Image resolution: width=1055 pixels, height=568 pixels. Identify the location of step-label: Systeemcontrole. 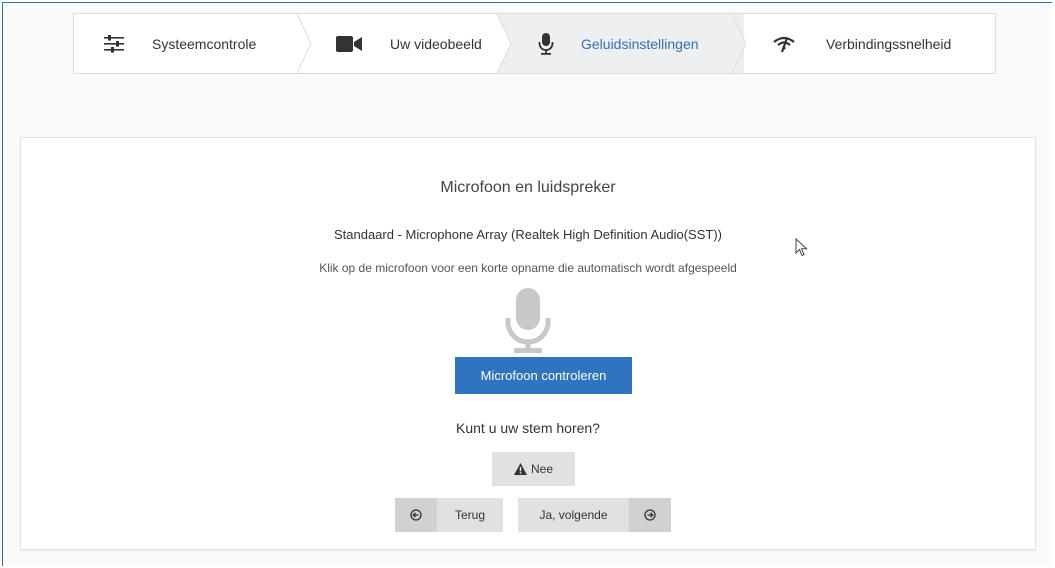
(204, 43).